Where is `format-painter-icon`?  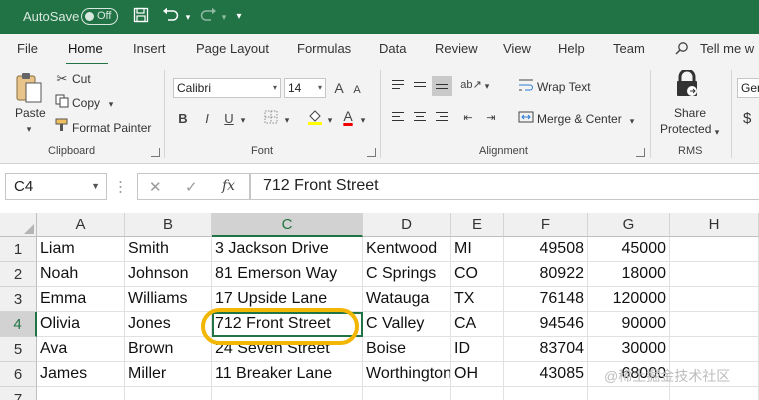
format-painter-icon is located at coordinates (62, 127).